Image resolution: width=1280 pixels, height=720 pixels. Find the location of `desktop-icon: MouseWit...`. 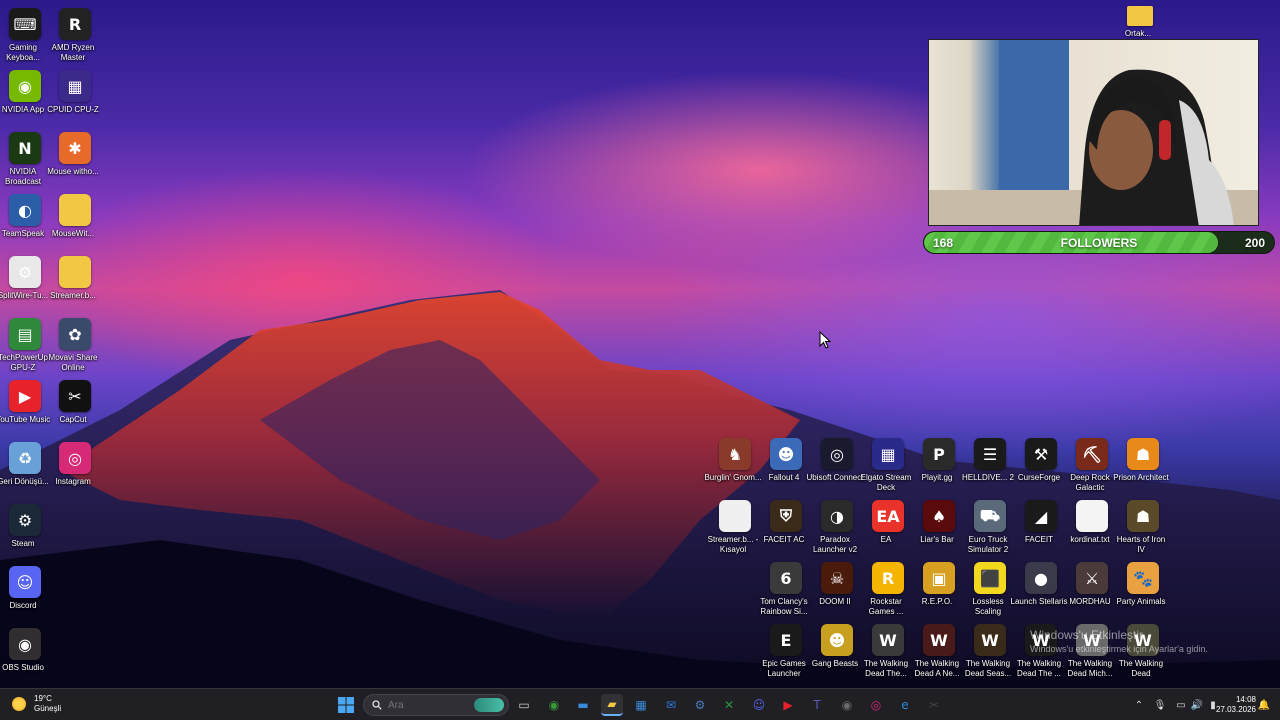

desktop-icon: MouseWit... is located at coordinates (75, 225).